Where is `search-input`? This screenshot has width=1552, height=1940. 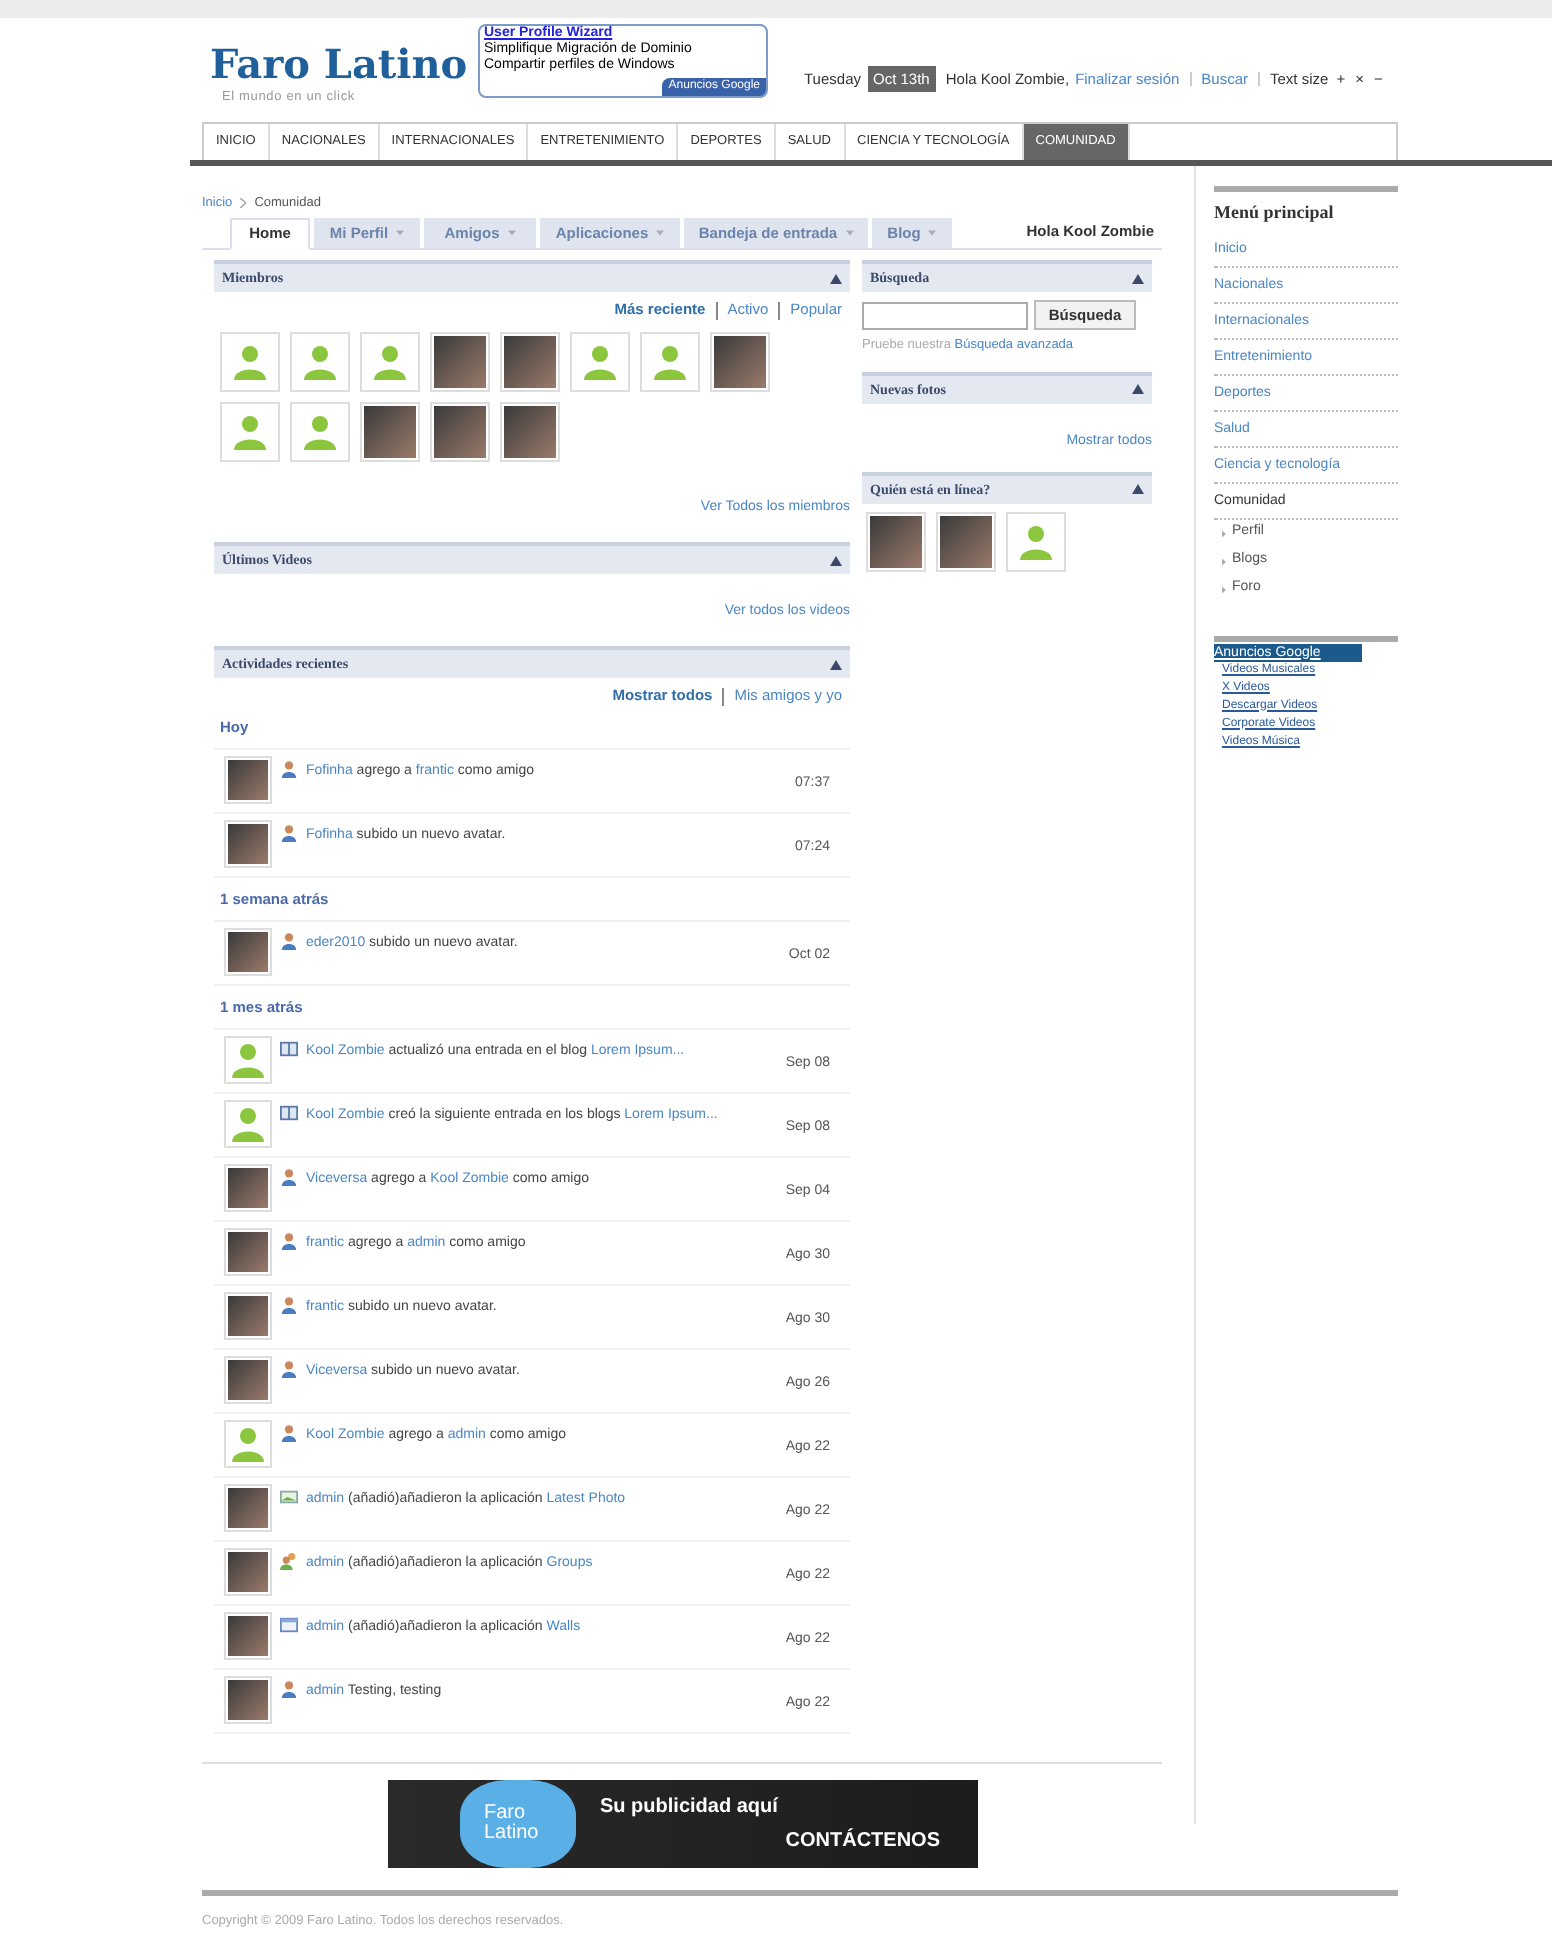 search-input is located at coordinates (945, 315).